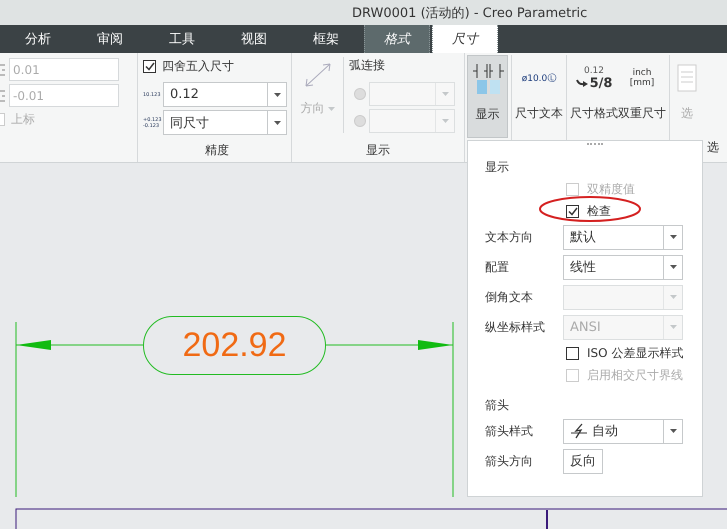  What do you see at coordinates (465, 39) in the screenshot?
I see `menu-tab: 尺寸` at bounding box center [465, 39].